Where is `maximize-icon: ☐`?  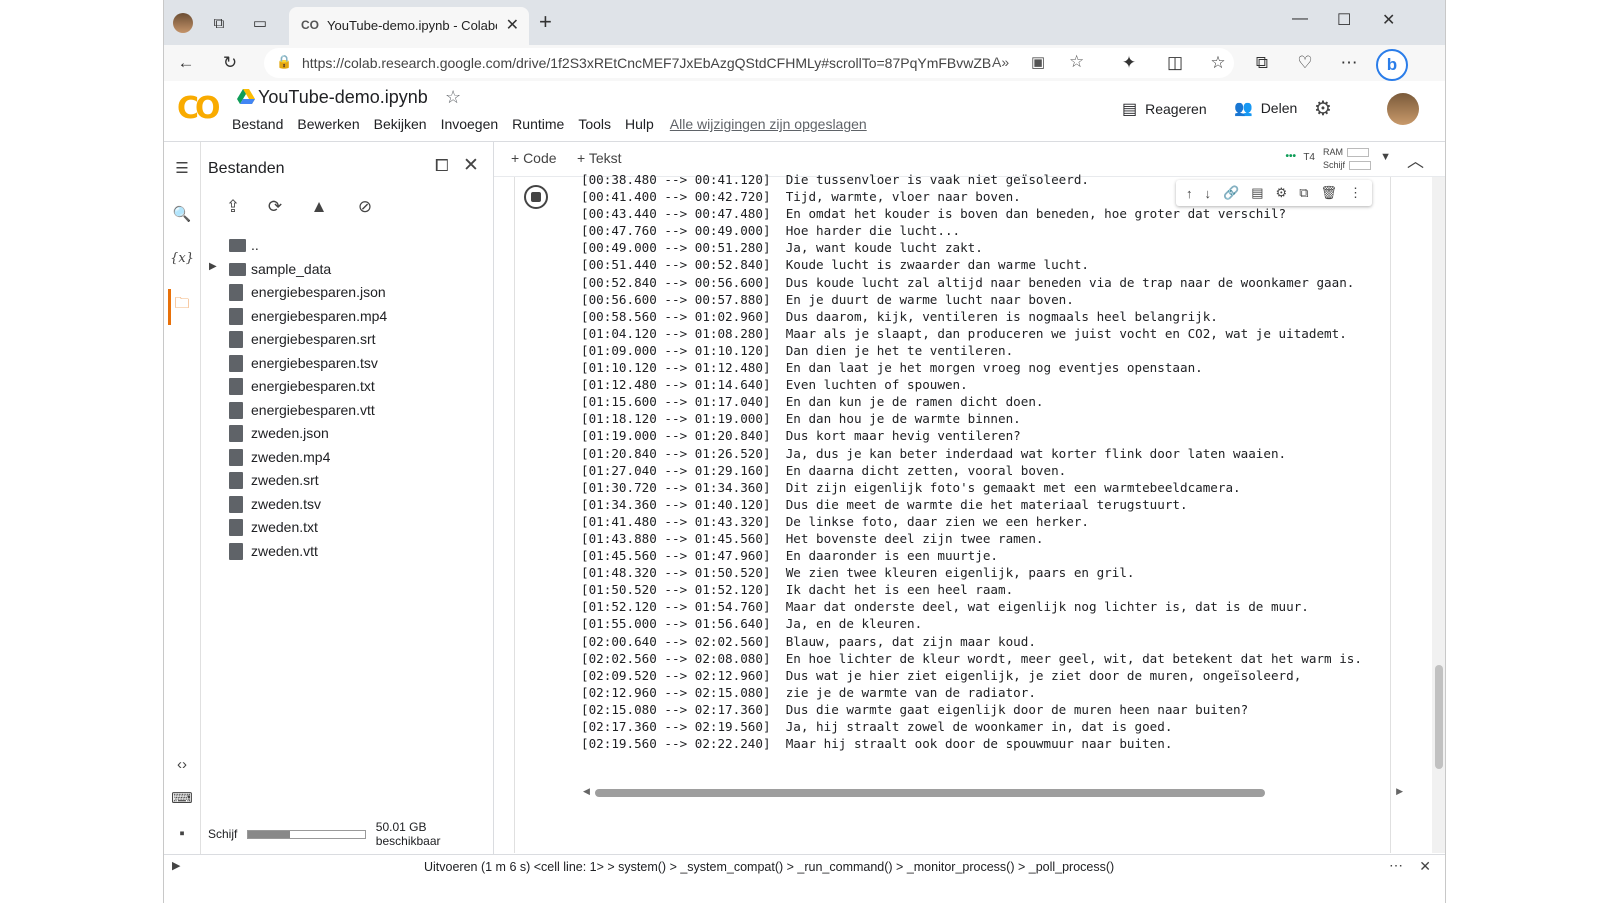 maximize-icon: ☐ is located at coordinates (1344, 20).